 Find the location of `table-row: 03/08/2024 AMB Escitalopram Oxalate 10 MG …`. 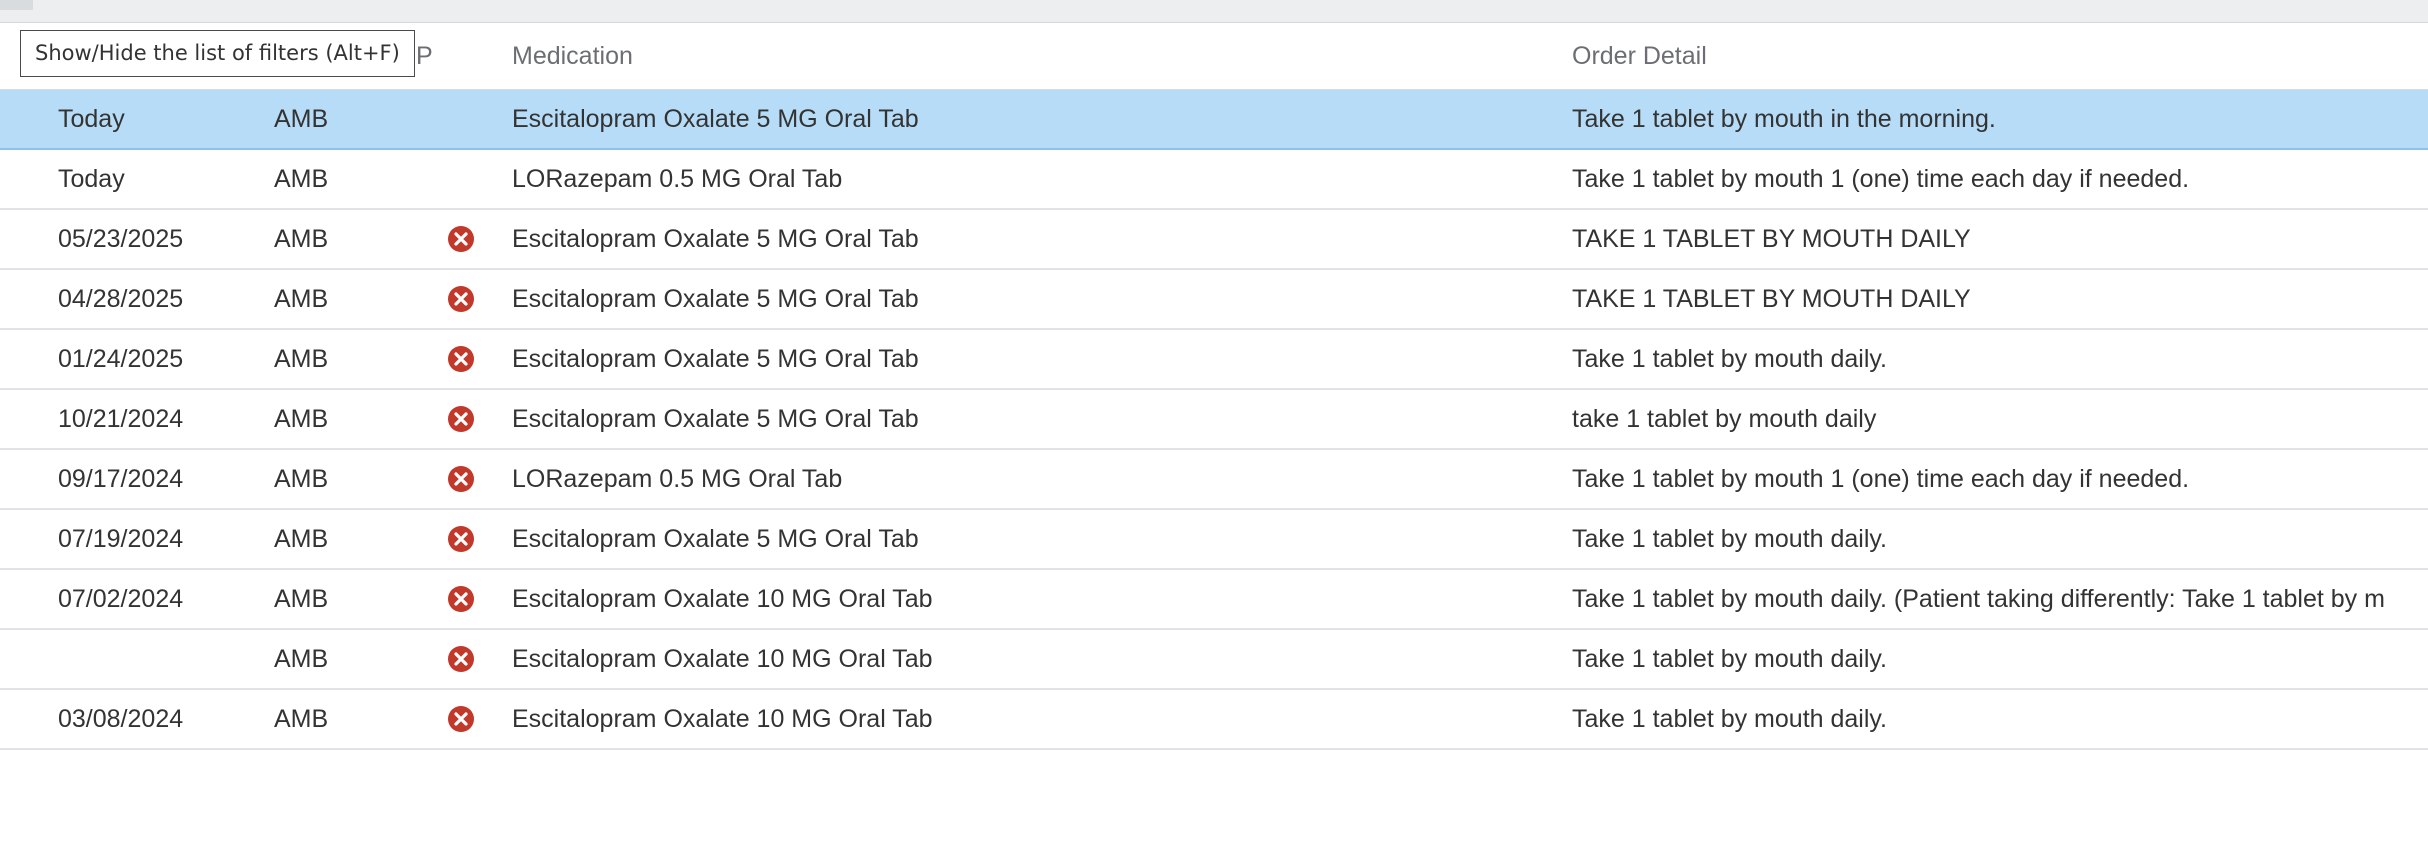

table-row: 03/08/2024 AMB Escitalopram Oxalate 10 MG … is located at coordinates (1214, 720).